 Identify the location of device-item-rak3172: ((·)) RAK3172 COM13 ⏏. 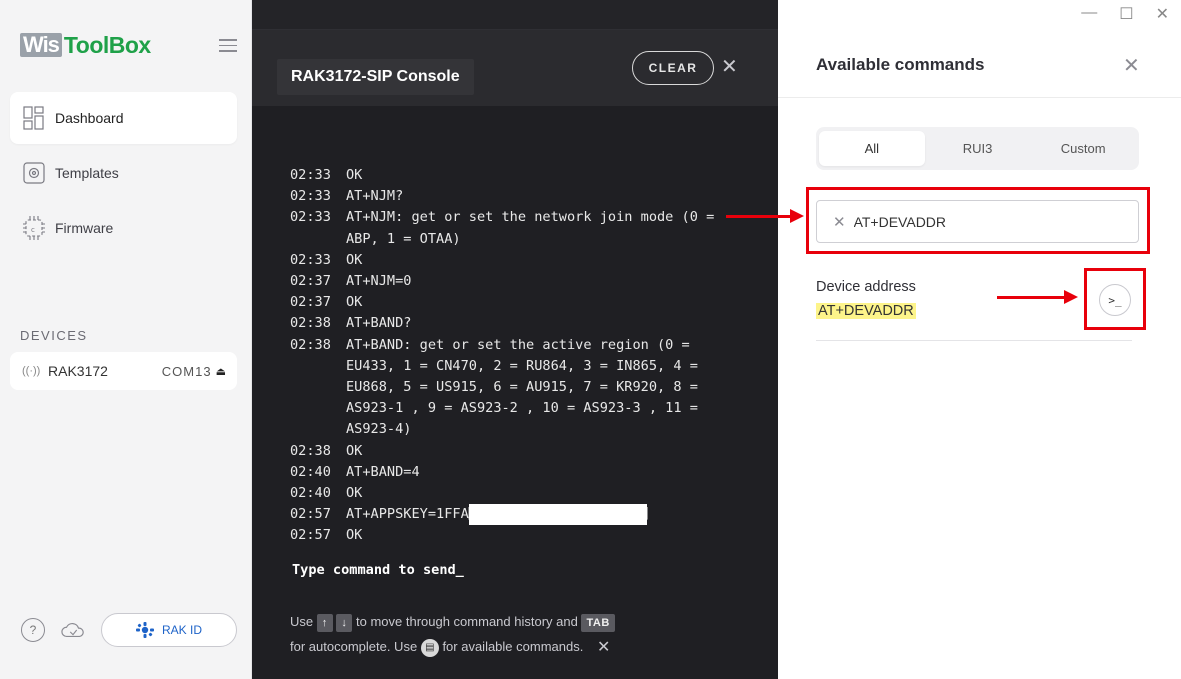
(123, 371).